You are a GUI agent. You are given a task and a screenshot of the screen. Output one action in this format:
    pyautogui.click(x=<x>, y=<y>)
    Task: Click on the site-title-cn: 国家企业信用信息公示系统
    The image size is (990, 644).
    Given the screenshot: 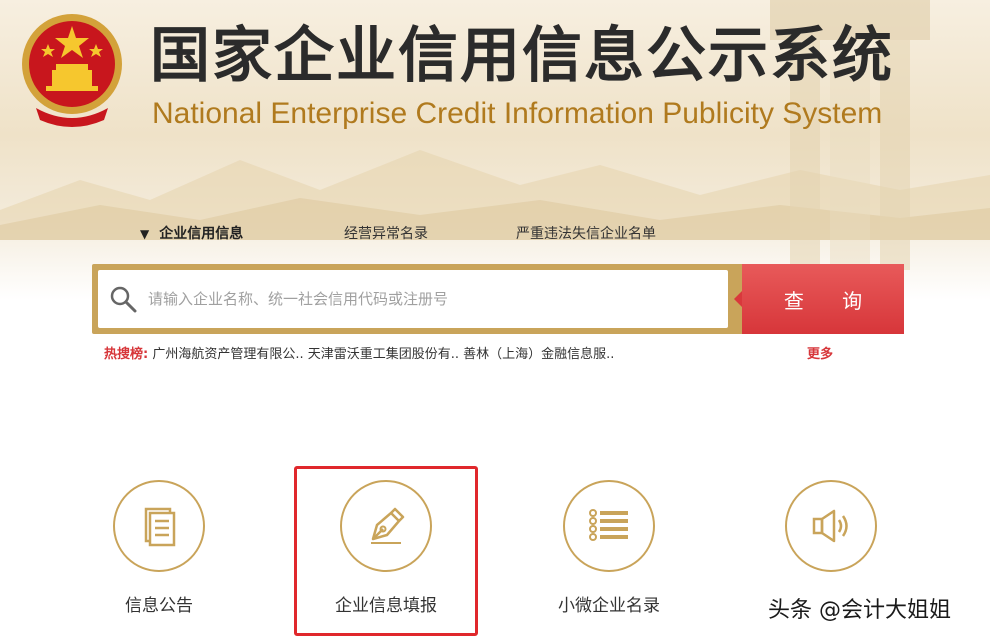 What is the action you would take?
    pyautogui.click(x=522, y=56)
    